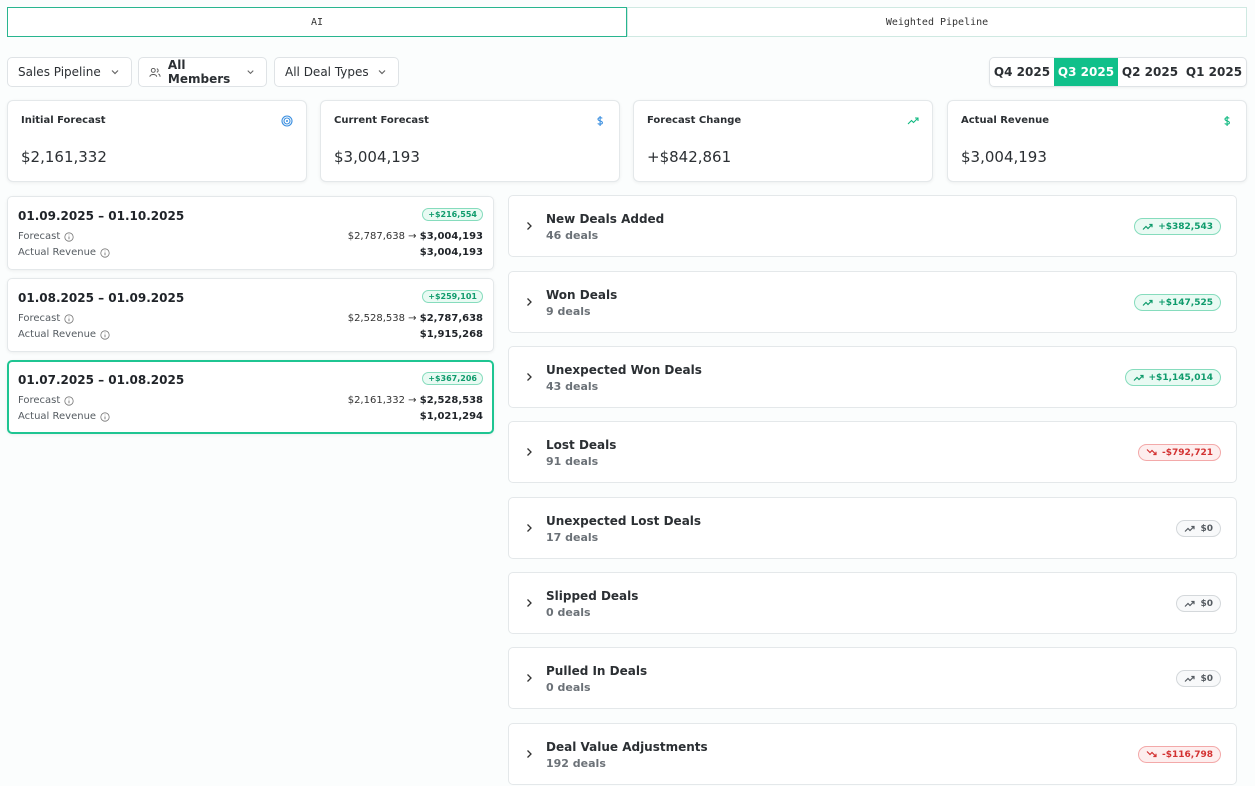 This screenshot has width=1255, height=786. What do you see at coordinates (872, 678) in the screenshot?
I see `category-pulled-in-deals: Pulled In Deals 0 deals $0` at bounding box center [872, 678].